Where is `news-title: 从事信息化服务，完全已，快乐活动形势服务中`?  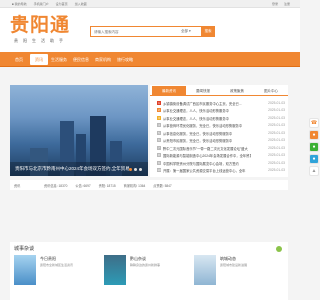 news-title: 从事信息化服务，完全已，快乐活动形势服务中 is located at coordinates (207, 133).